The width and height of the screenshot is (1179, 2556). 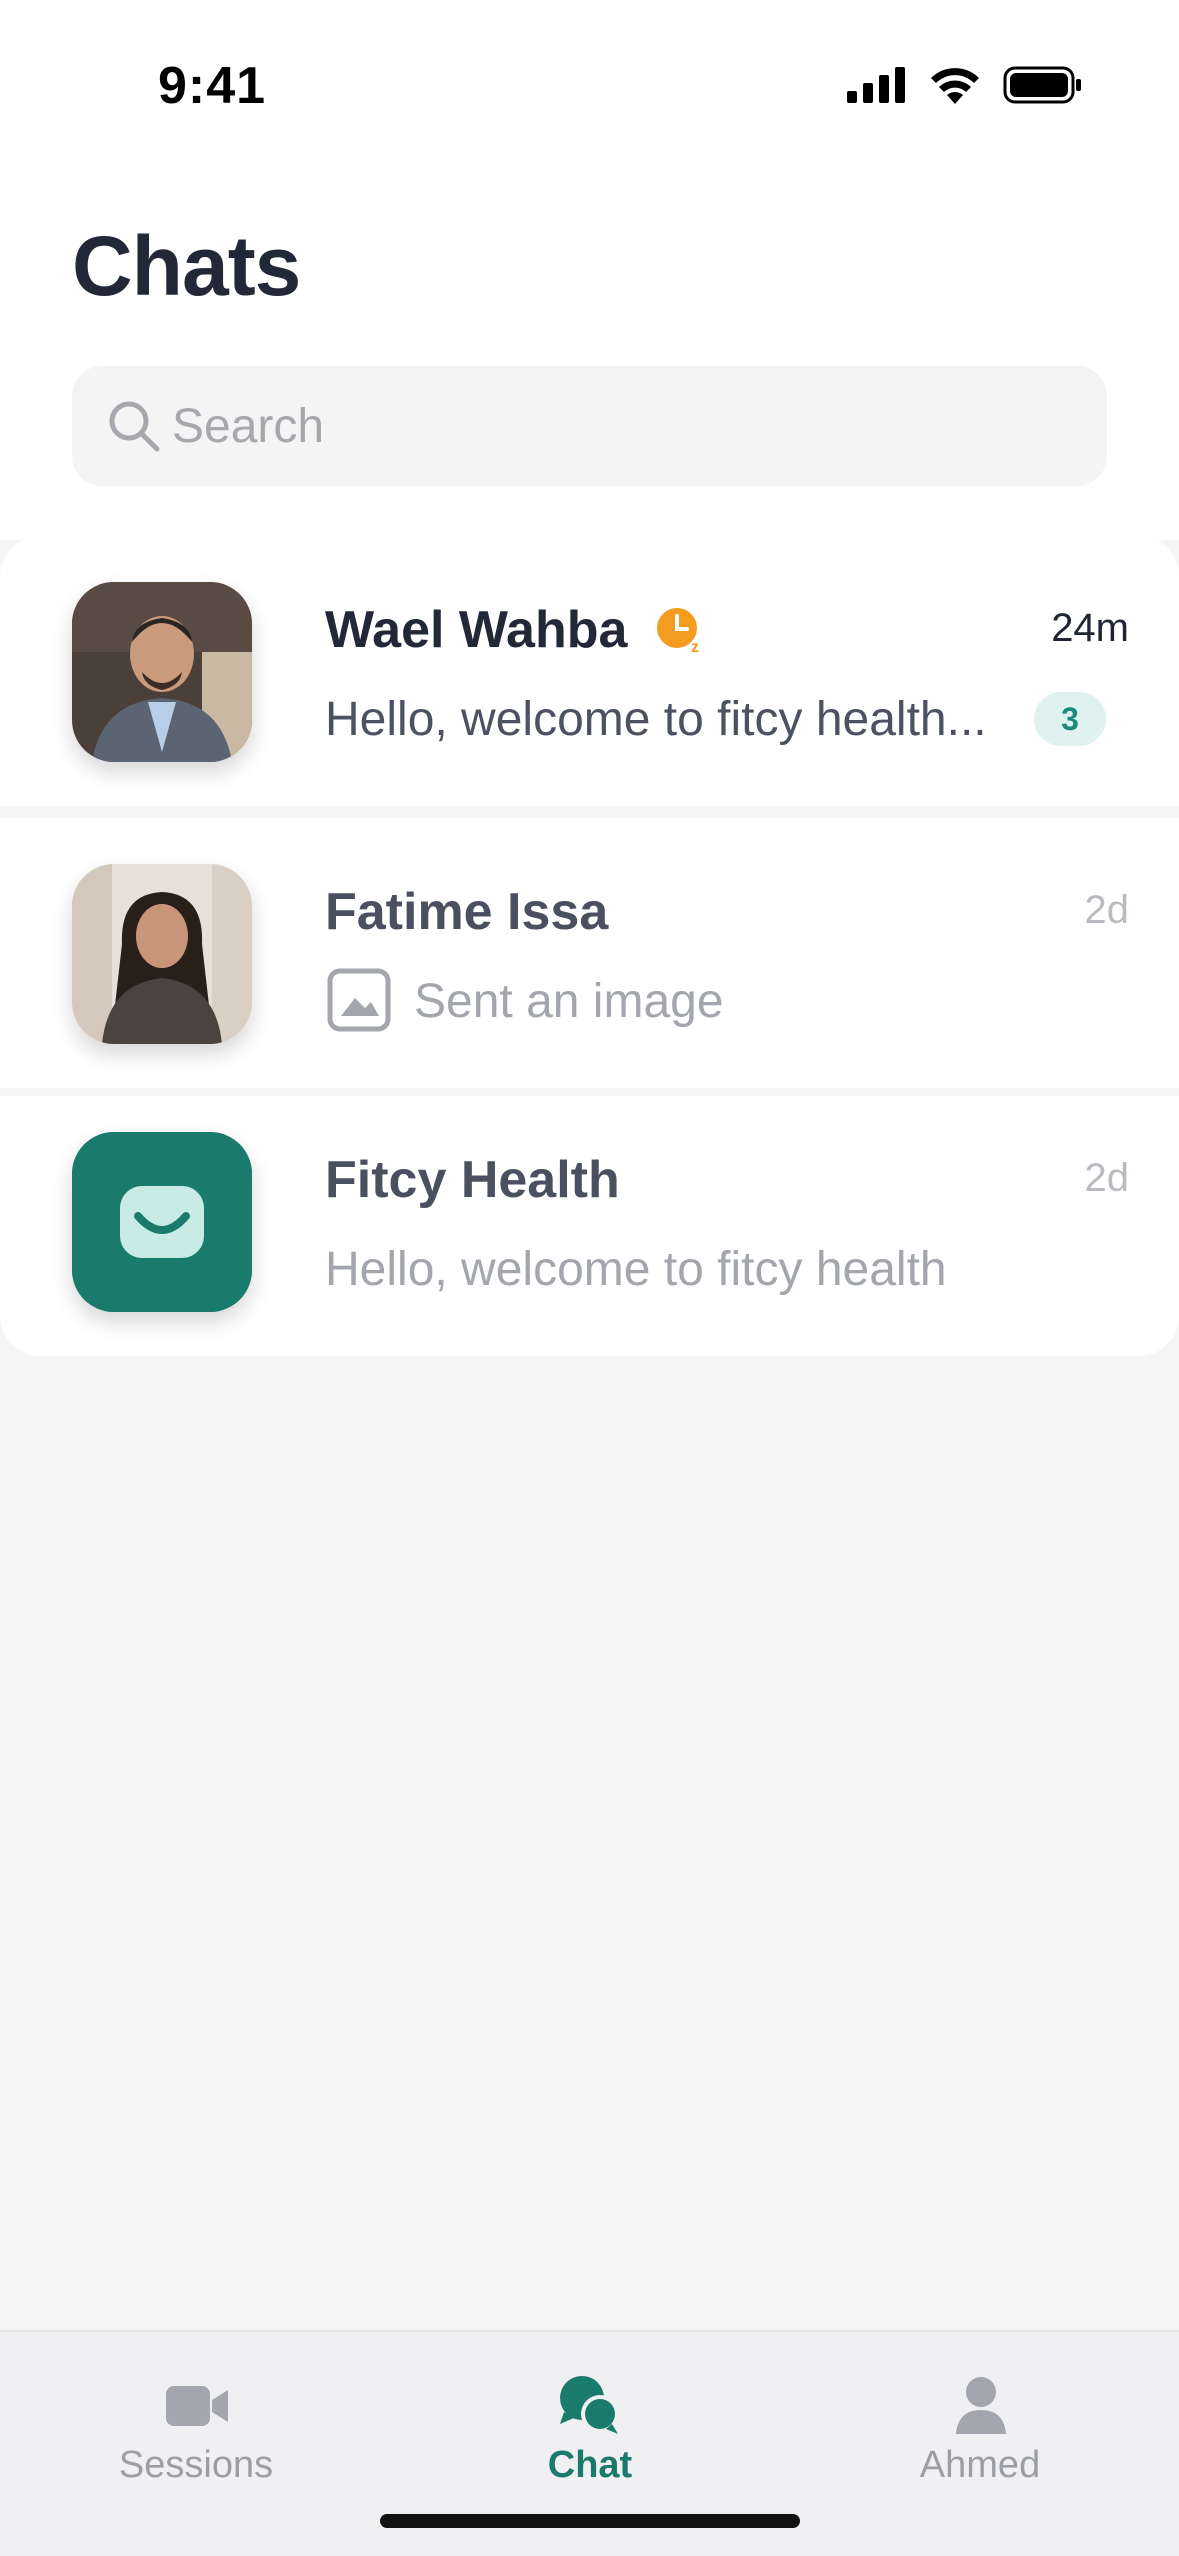 What do you see at coordinates (1070, 719) in the screenshot?
I see `unread-count-badge: 3` at bounding box center [1070, 719].